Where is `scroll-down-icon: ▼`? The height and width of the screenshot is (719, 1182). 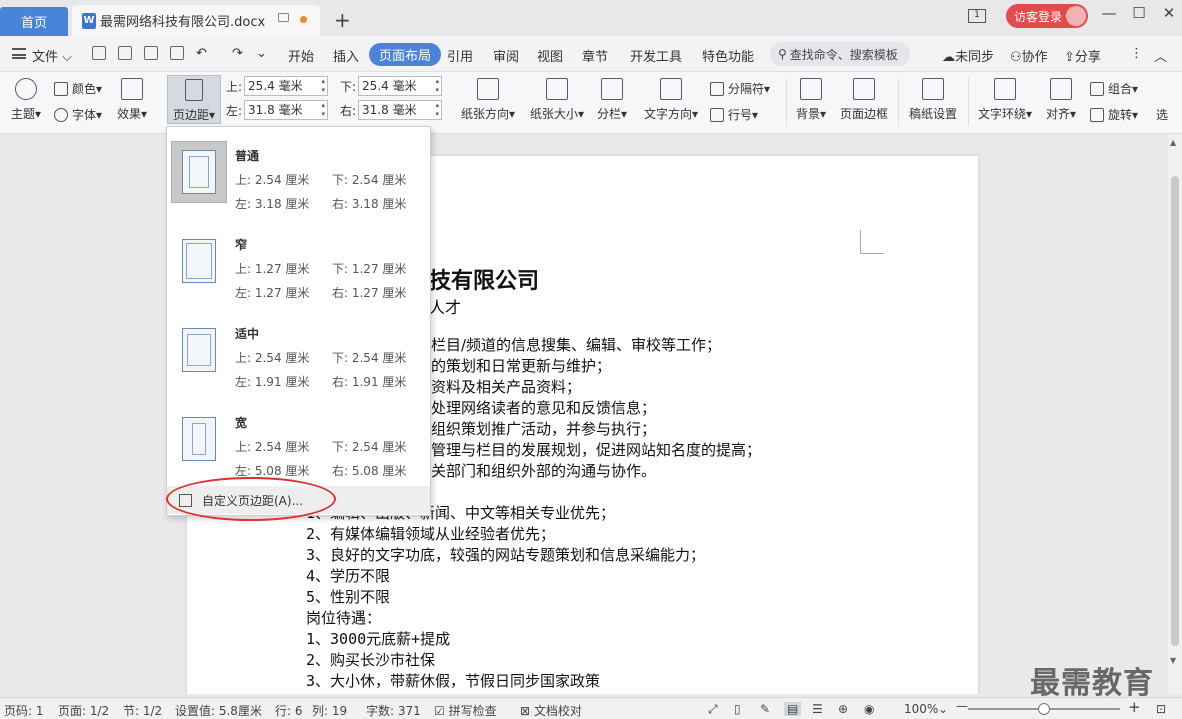 scroll-down-icon: ▼ is located at coordinates (1173, 660).